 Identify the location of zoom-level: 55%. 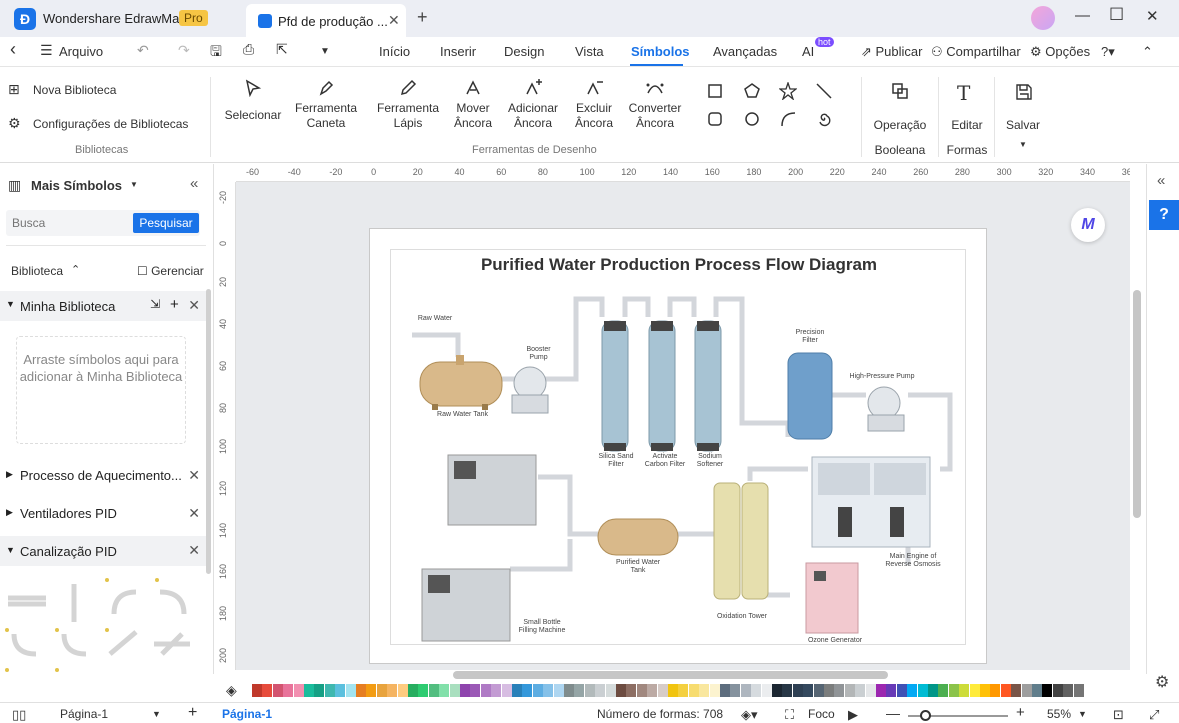
(1059, 714).